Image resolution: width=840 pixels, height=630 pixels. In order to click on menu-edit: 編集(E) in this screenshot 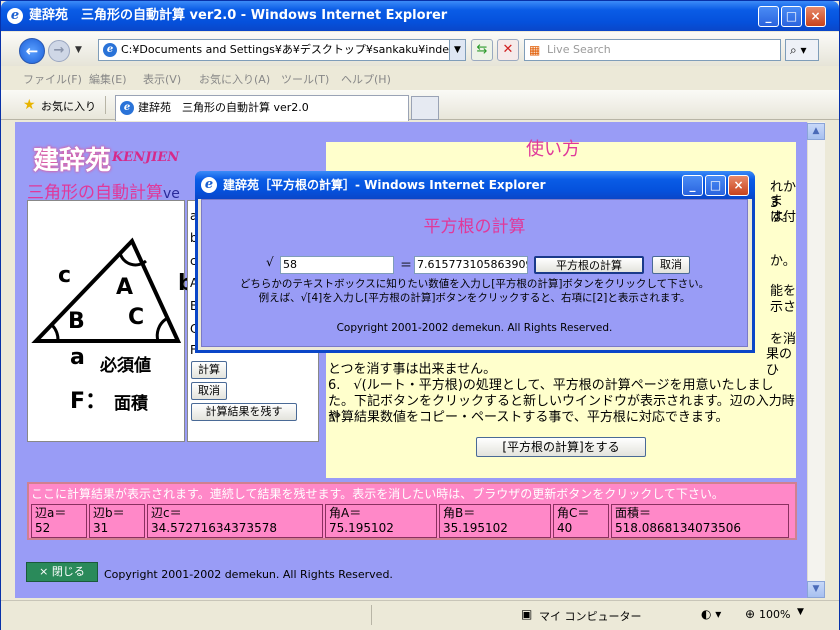, I will do `click(108, 79)`.